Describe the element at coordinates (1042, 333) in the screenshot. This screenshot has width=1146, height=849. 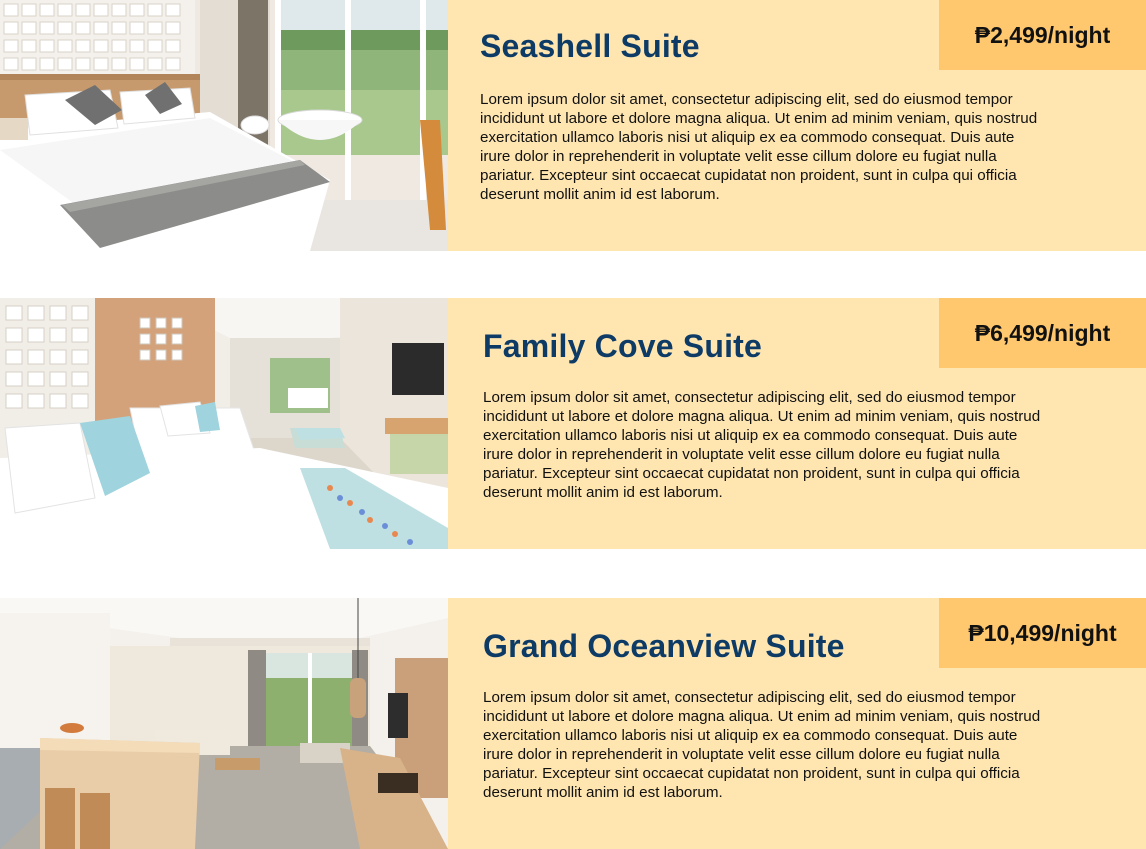
I see `price-badge: ₱6,499/night` at that location.